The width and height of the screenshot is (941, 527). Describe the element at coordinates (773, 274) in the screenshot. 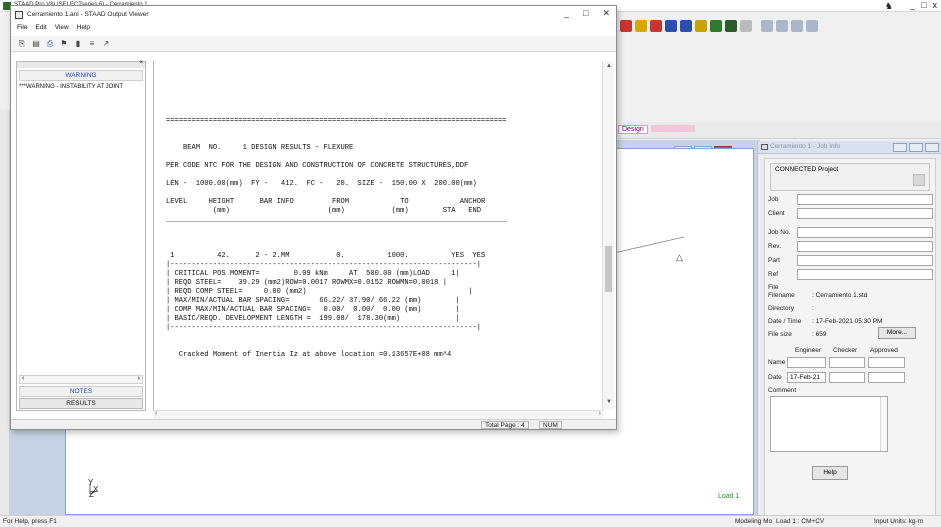

I see `ref-label: Ref` at that location.